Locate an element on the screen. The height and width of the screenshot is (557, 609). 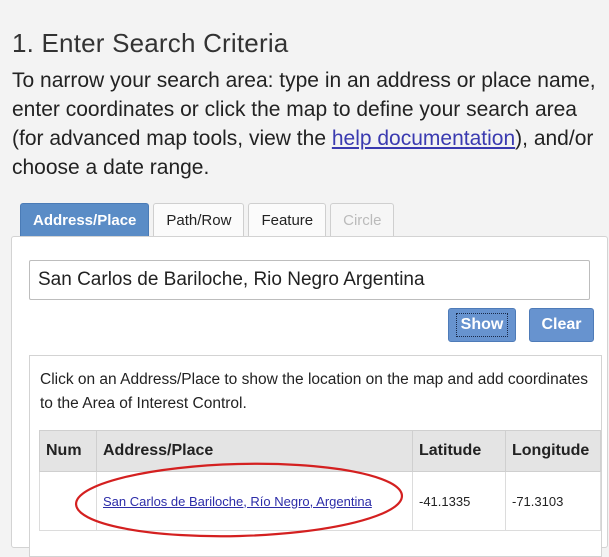
col-header-address-place: Address/Place is located at coordinates (254, 451).